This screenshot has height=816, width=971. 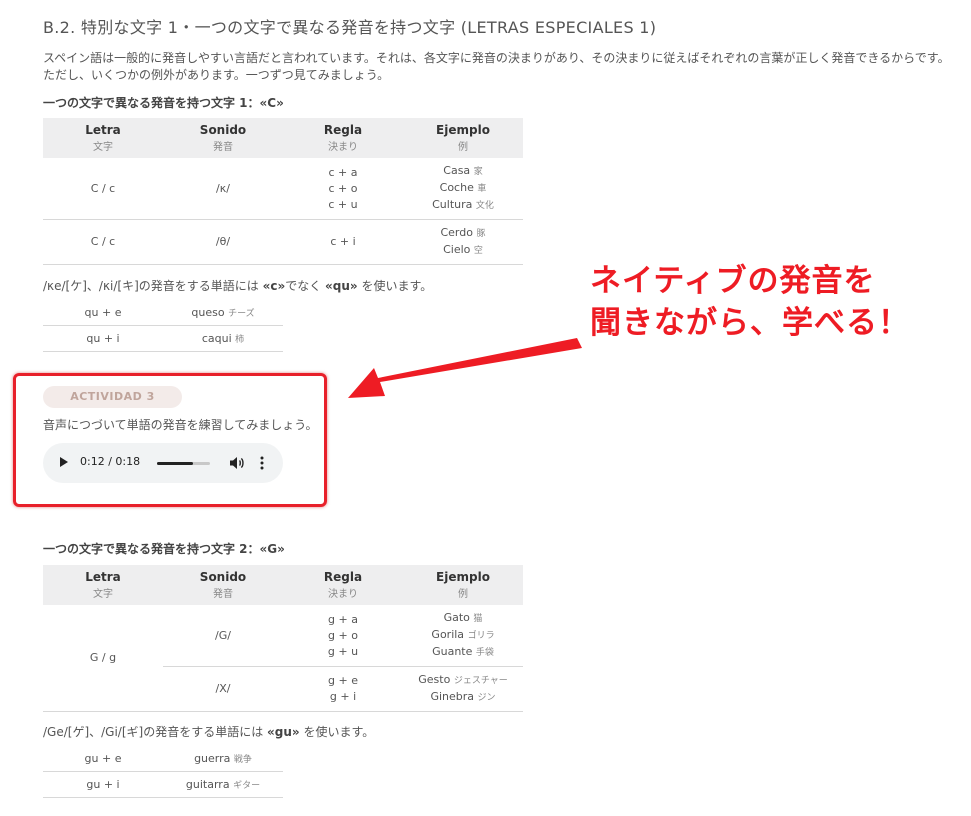 I want to click on audio-progress-fill, so click(x=175, y=463).